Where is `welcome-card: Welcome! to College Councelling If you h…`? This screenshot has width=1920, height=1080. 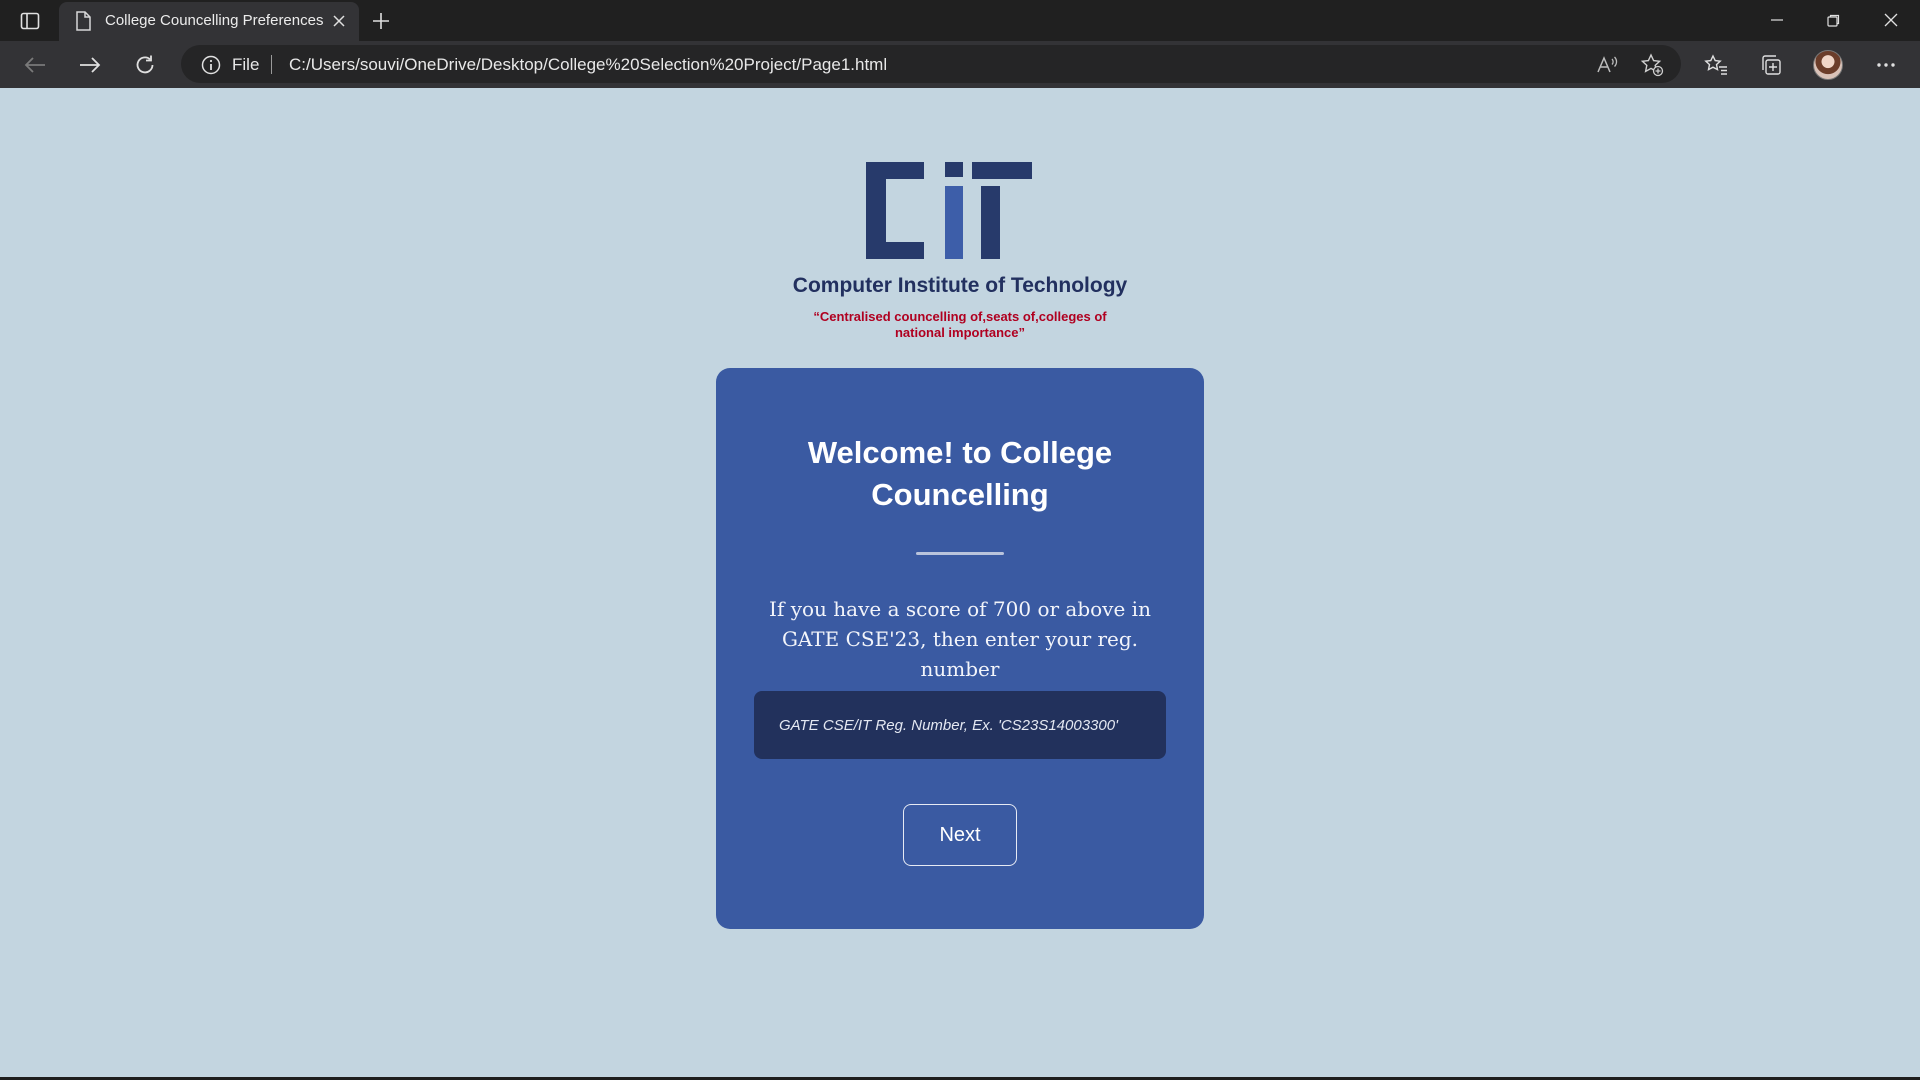 welcome-card: Welcome! to College Councelling If you h… is located at coordinates (960, 648).